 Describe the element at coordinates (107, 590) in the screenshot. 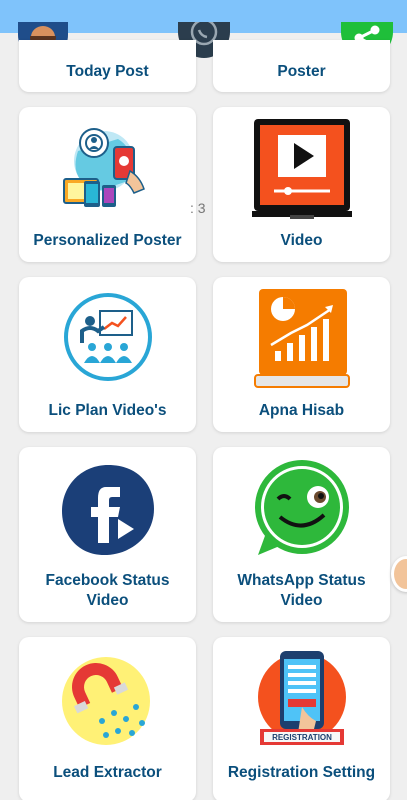

I see `facebook-status-video-label: Facebook Status Video` at that location.